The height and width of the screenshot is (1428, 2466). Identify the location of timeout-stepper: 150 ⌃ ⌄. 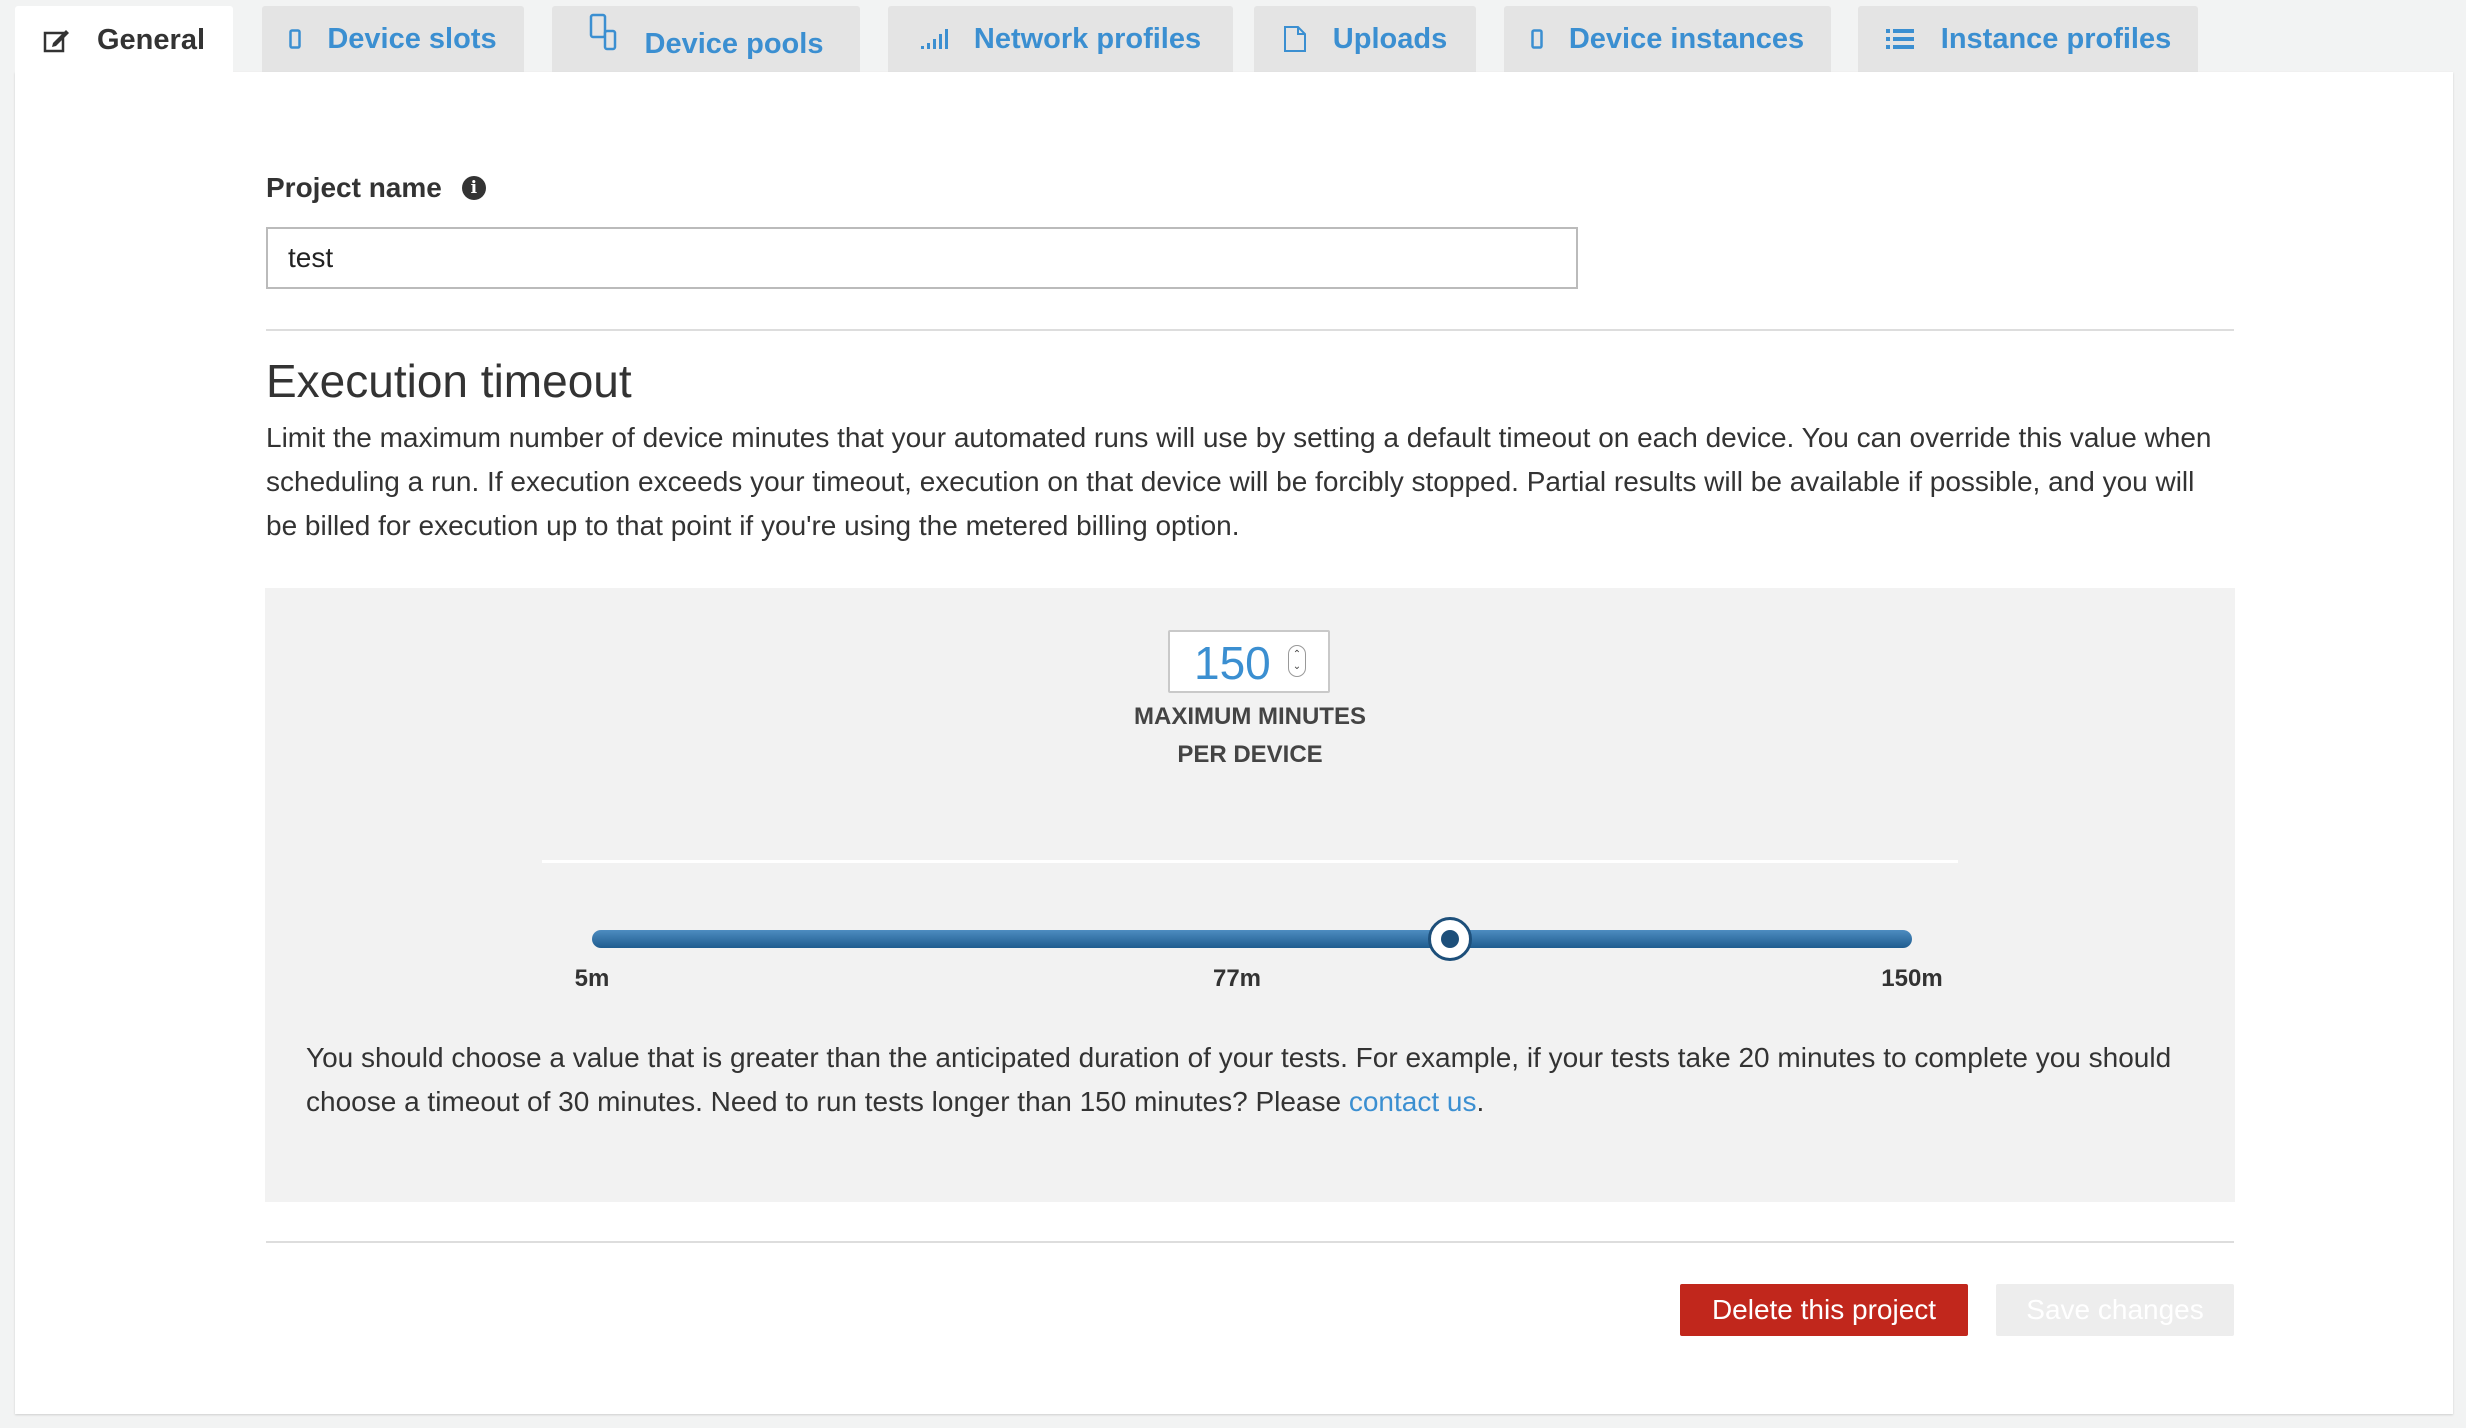
(1249, 661).